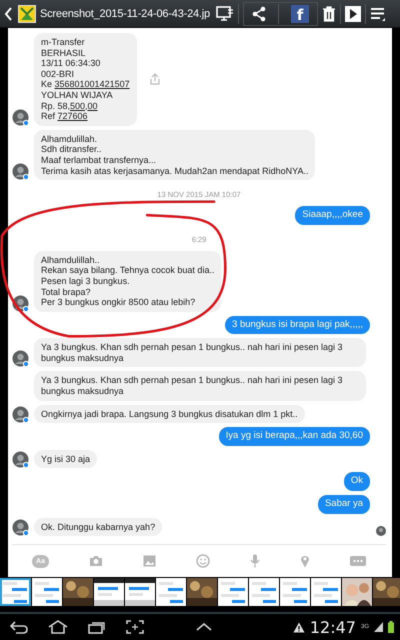 This screenshot has width=400, height=640. I want to click on home-icon, so click(58, 627).